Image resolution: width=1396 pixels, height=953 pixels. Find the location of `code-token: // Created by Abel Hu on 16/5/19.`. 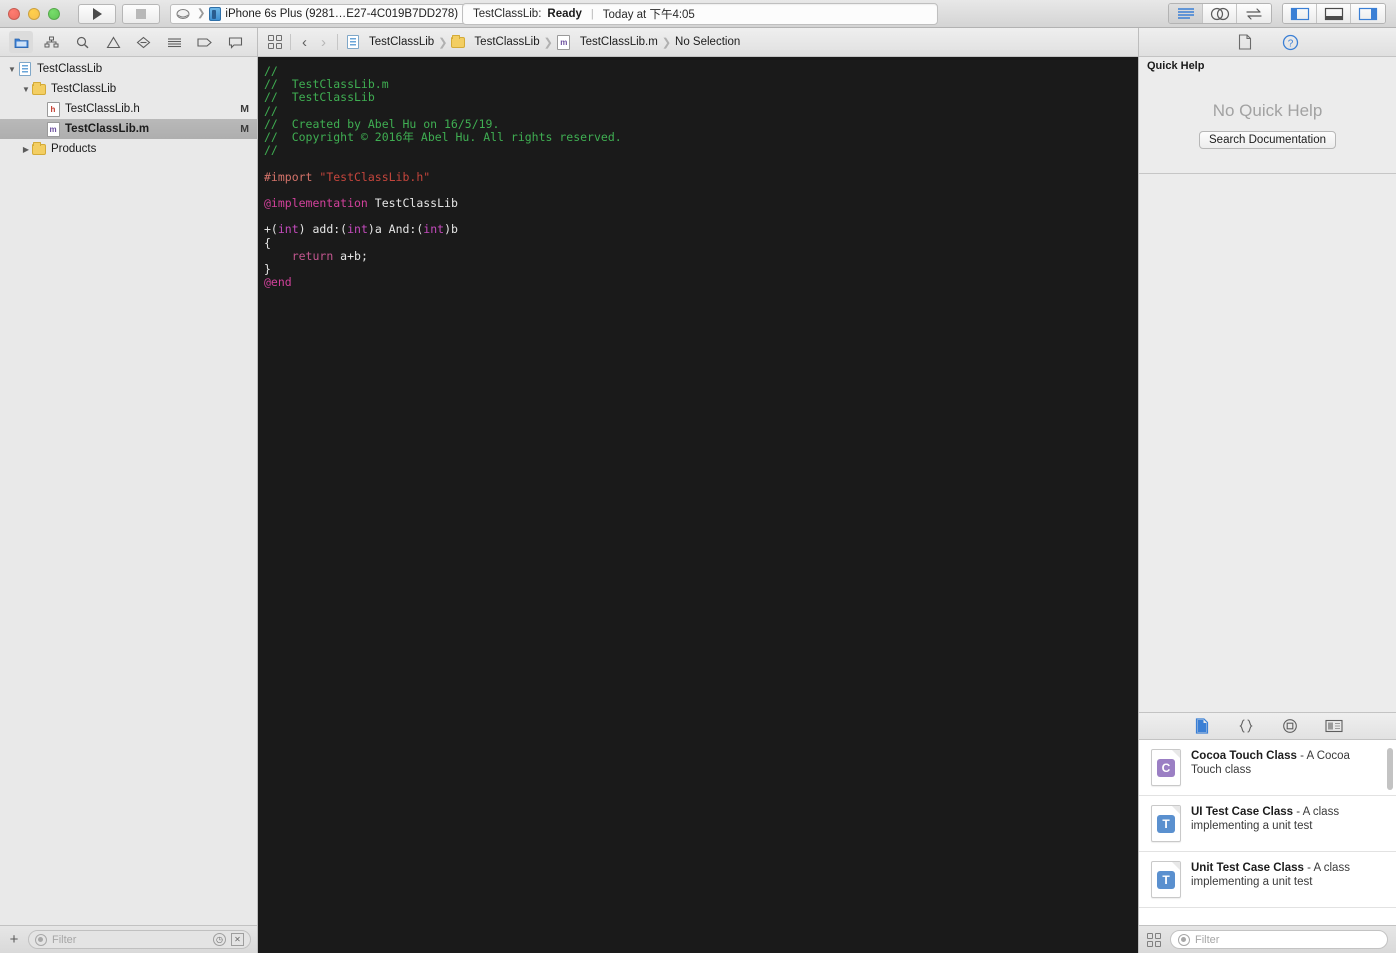

code-token: // Created by Abel Hu on 16/5/19. is located at coordinates (382, 123).